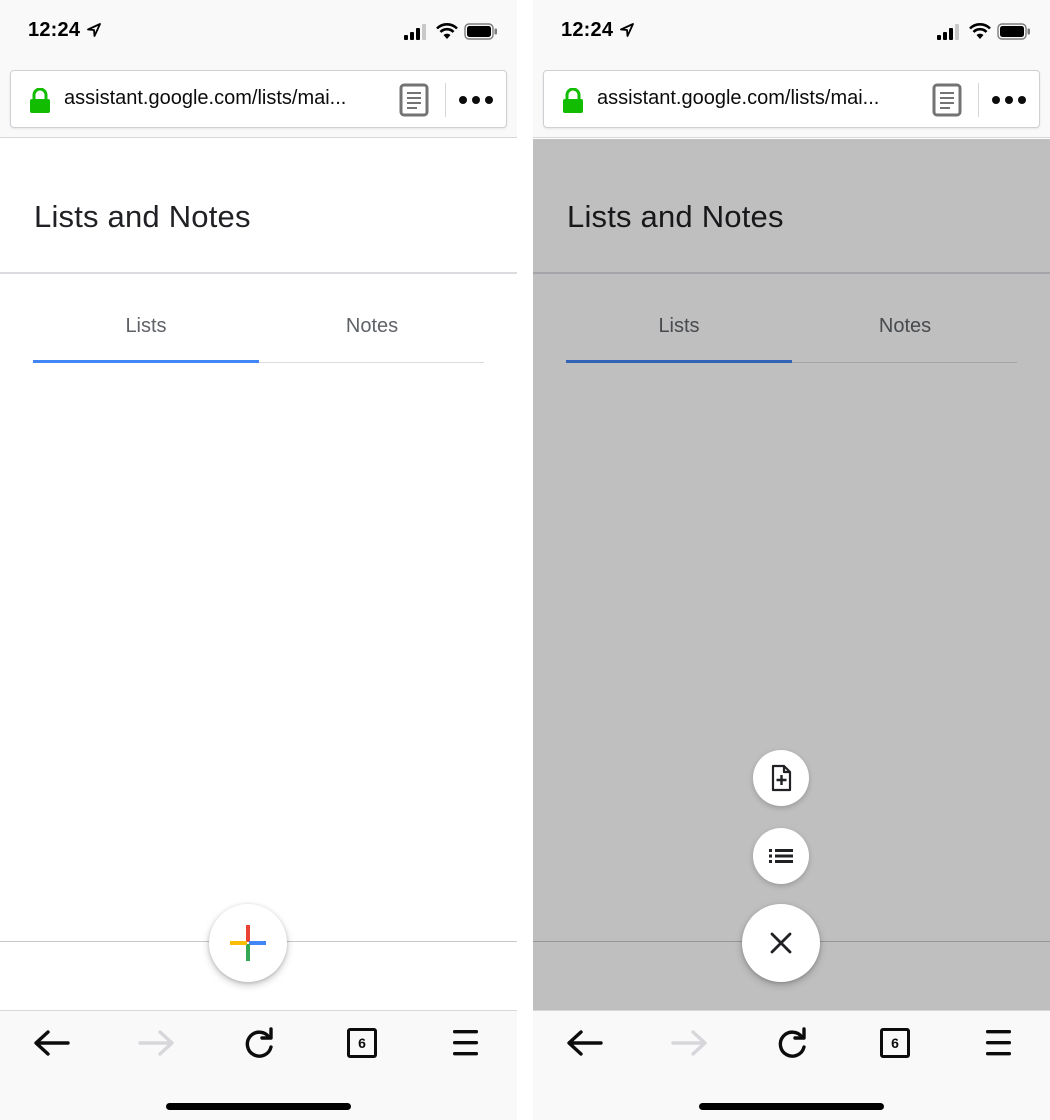 The image size is (1050, 1120). I want to click on new-note-icon, so click(781, 778).